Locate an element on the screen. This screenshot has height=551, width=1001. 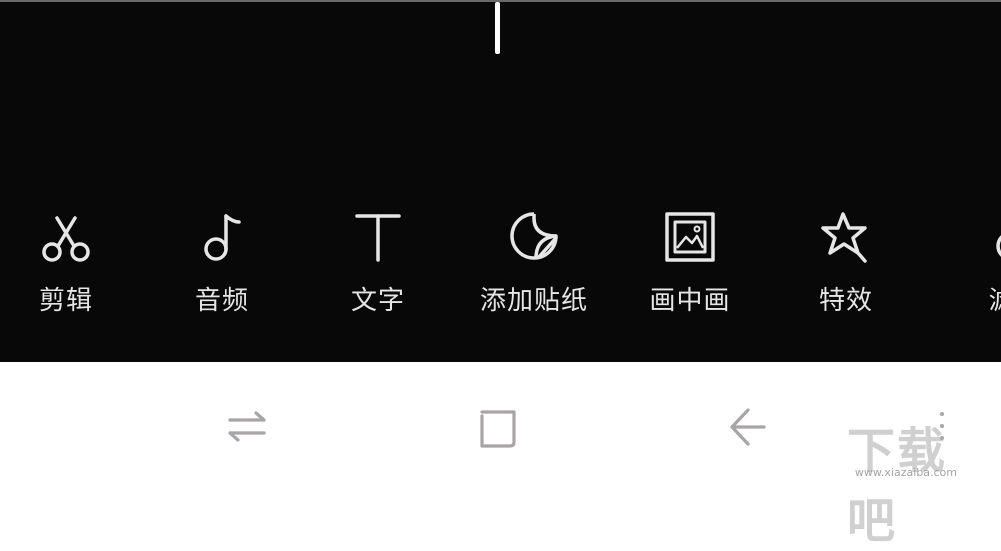
sticker-icon is located at coordinates (534, 237).